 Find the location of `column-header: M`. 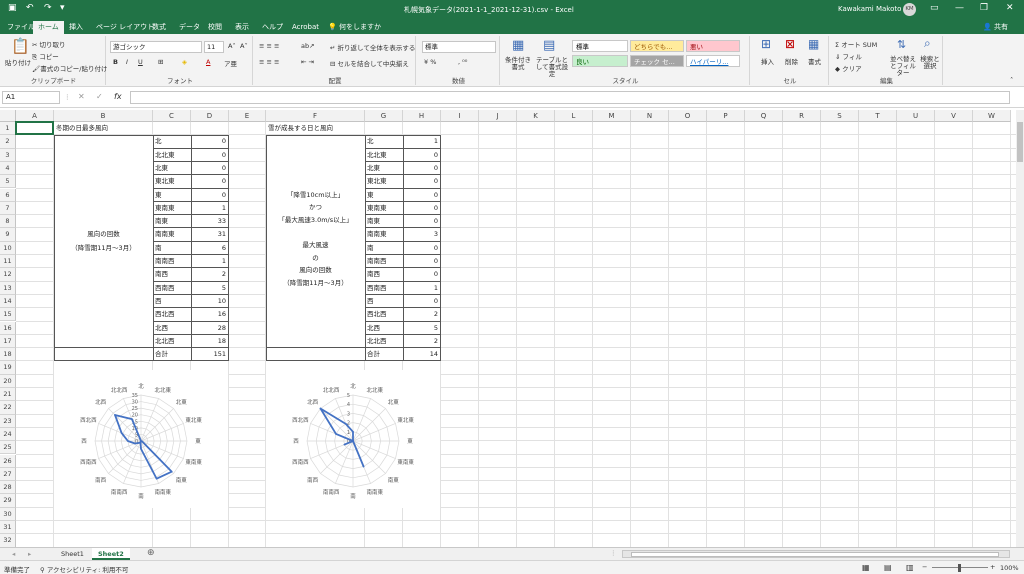

column-header: M is located at coordinates (612, 116).